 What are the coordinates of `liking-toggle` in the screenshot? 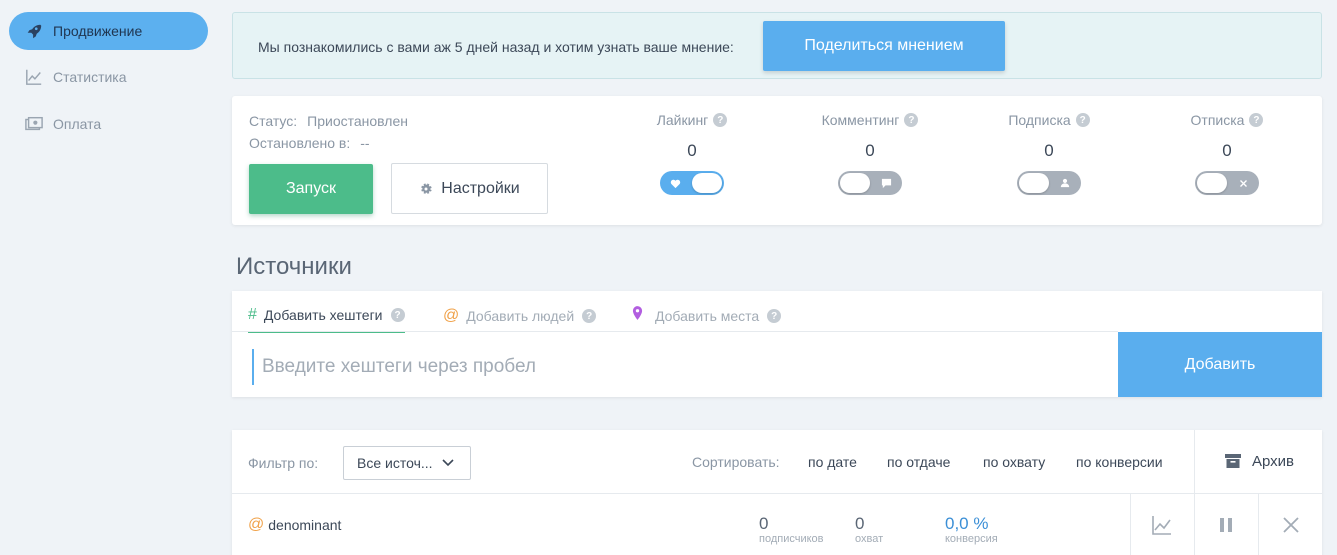 It's located at (692, 183).